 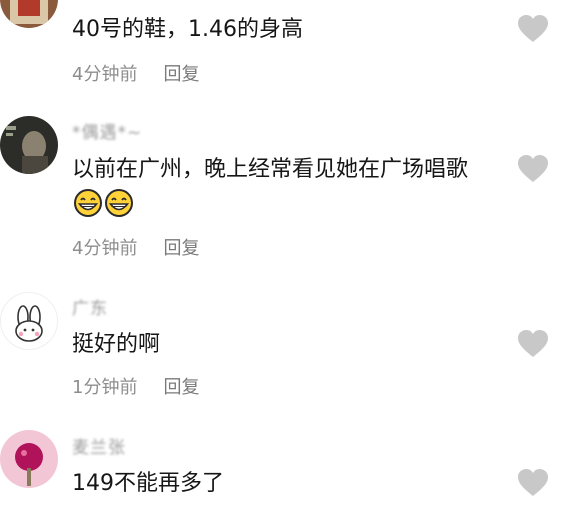 I want to click on comment-meta: 1分钟前 回复, so click(x=135, y=386).